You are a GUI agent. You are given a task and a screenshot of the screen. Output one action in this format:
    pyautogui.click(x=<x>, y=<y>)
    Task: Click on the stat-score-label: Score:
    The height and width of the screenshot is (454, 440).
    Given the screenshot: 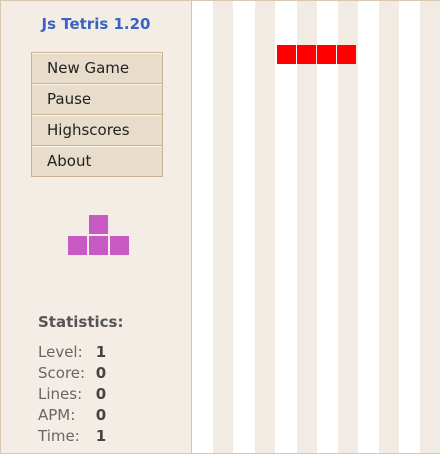 What is the action you would take?
    pyautogui.click(x=62, y=373)
    